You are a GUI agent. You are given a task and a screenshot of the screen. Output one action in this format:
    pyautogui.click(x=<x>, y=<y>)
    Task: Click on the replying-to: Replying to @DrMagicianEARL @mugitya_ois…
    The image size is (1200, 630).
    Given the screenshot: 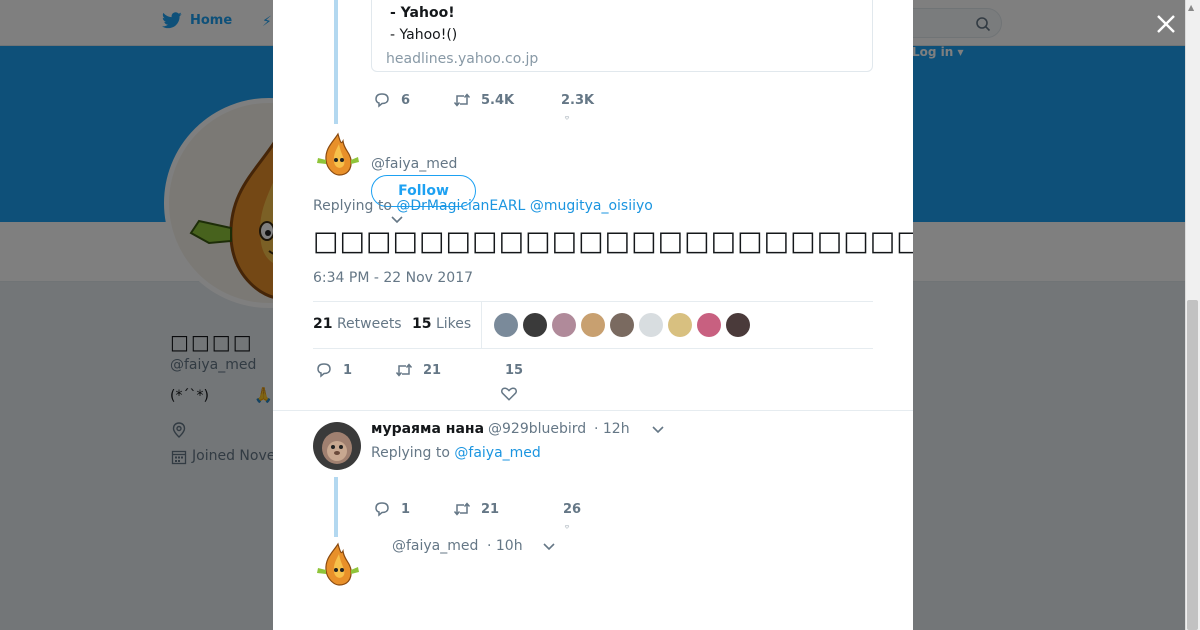 What is the action you would take?
    pyautogui.click(x=483, y=206)
    